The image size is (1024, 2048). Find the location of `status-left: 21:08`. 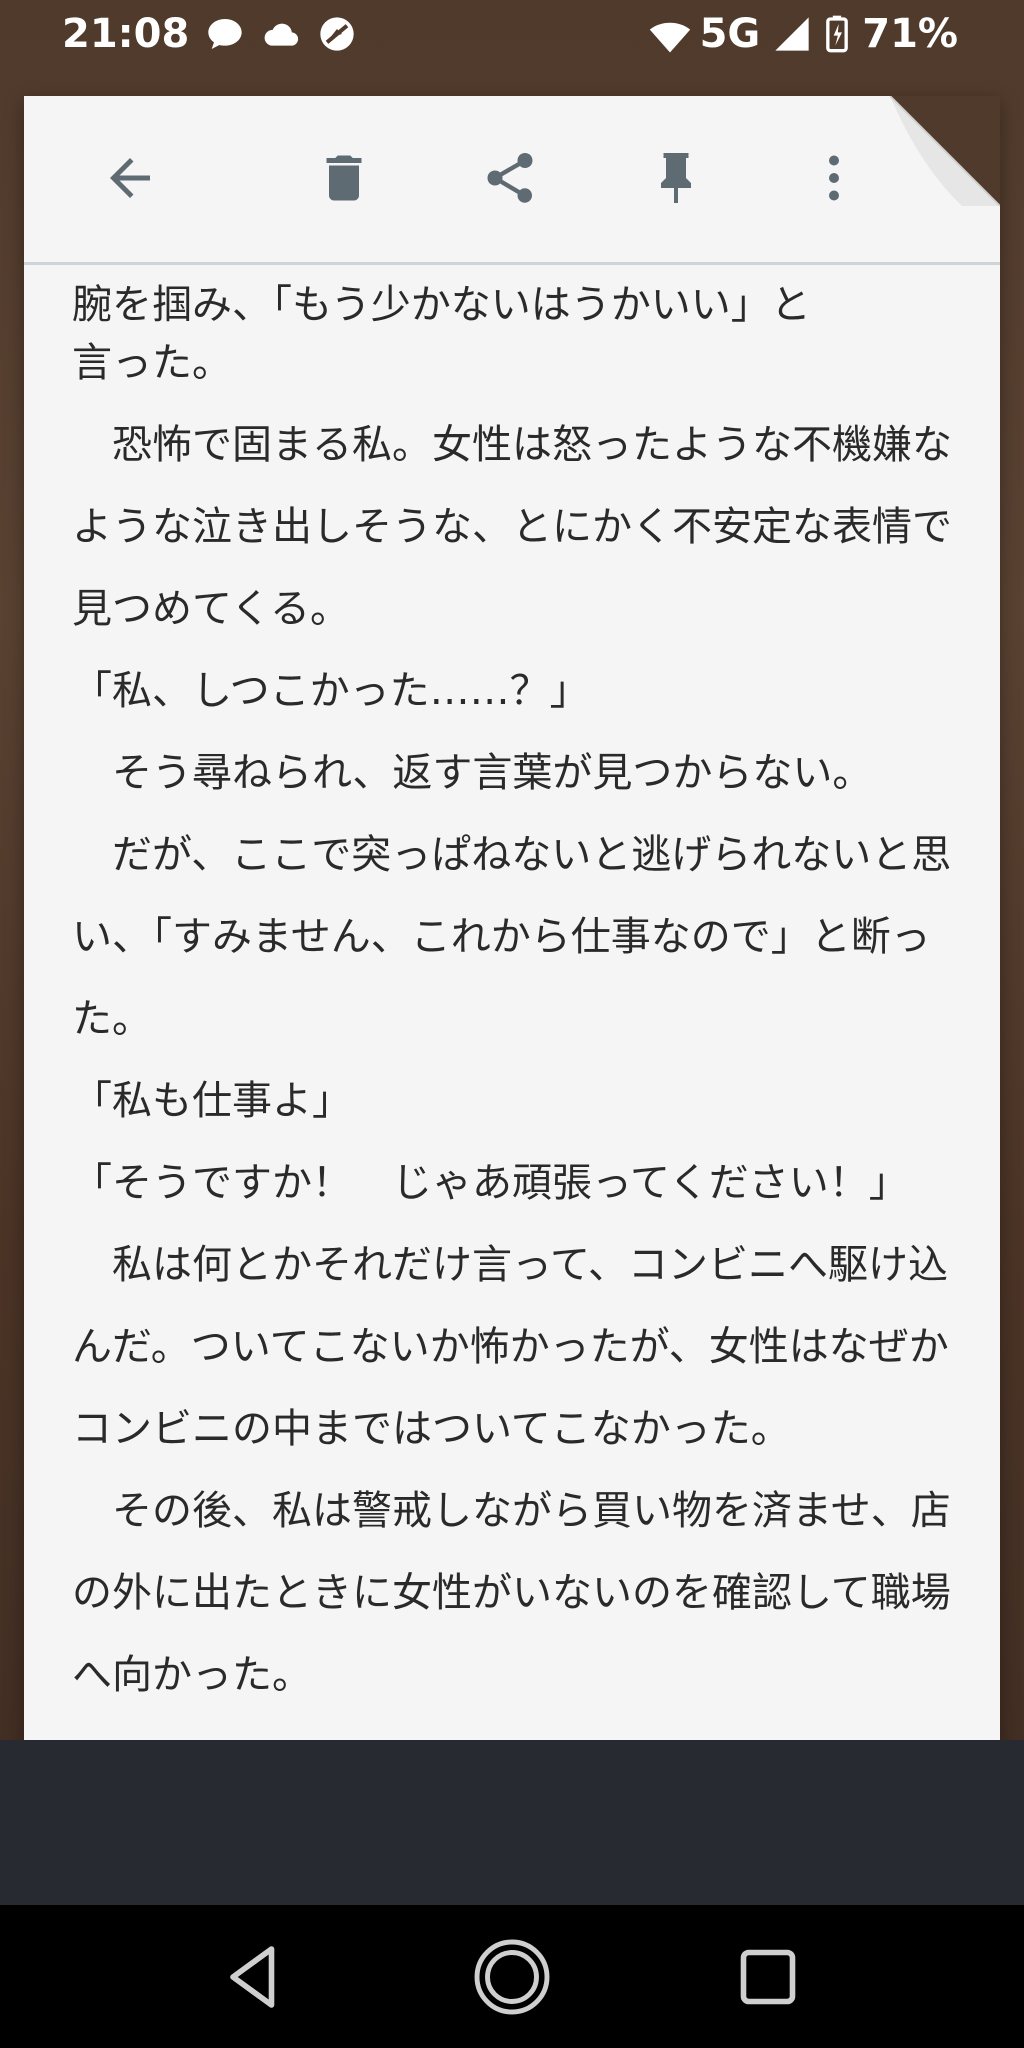

status-left: 21:08 is located at coordinates (209, 34).